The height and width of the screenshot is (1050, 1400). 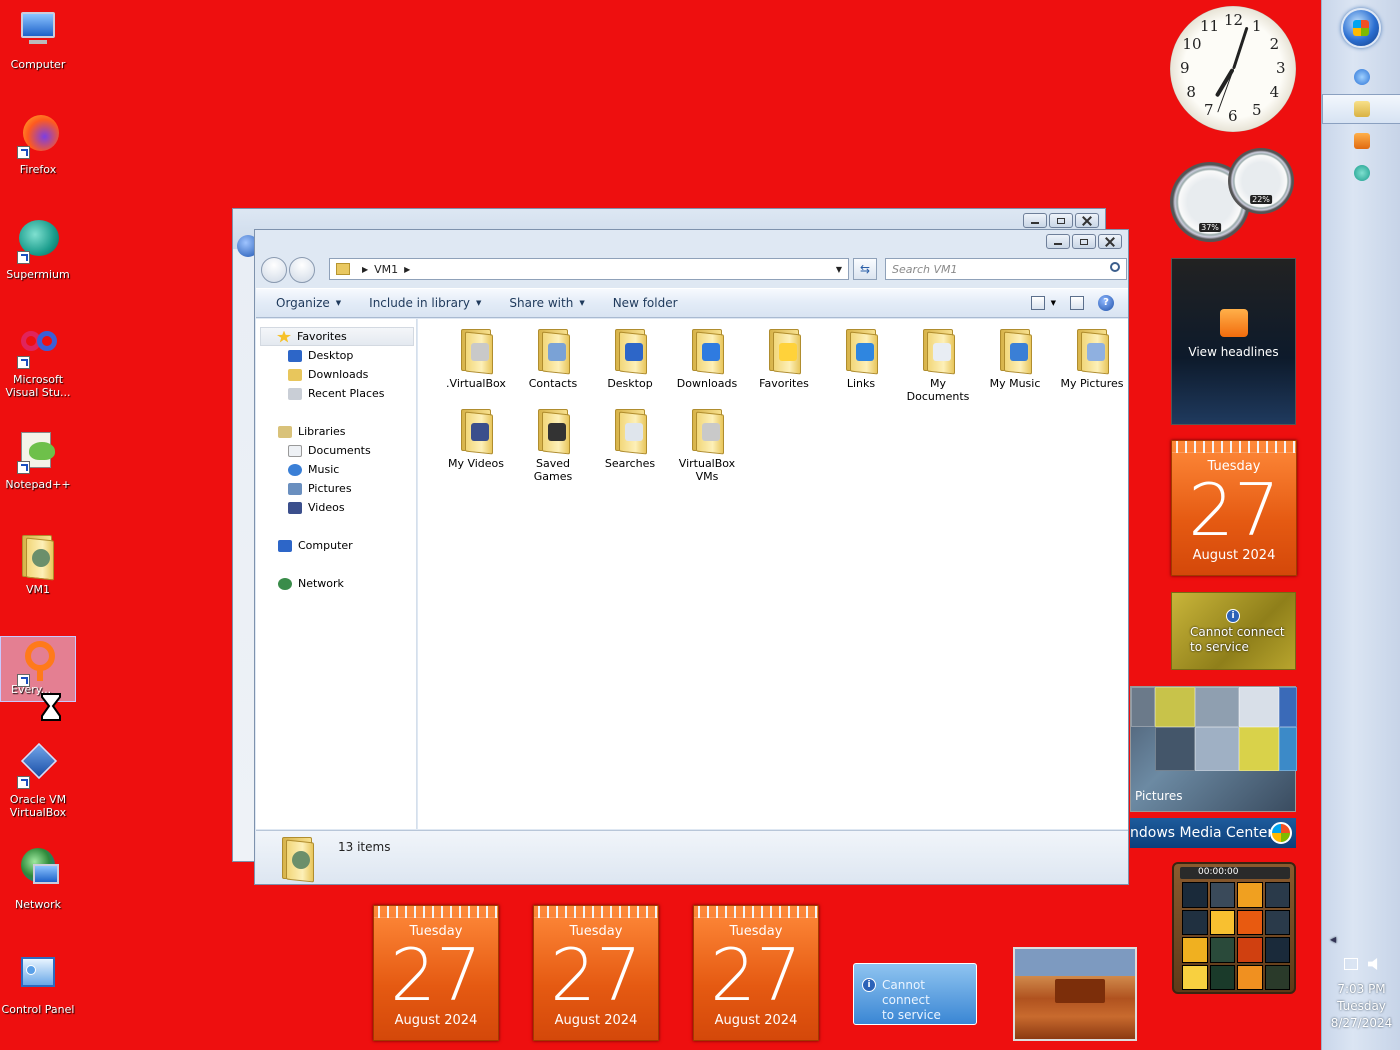 I want to click on address-bar: ▶ VM1 ▶ ▼, so click(x=589, y=269).